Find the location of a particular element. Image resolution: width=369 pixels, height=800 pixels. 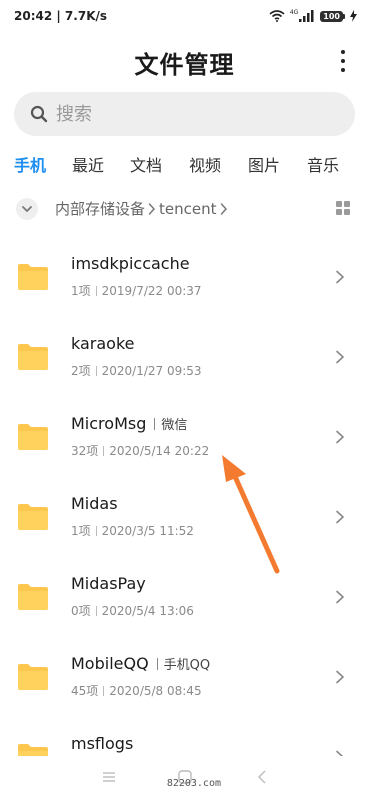

folder-item-count: 45项 is located at coordinates (85, 691).